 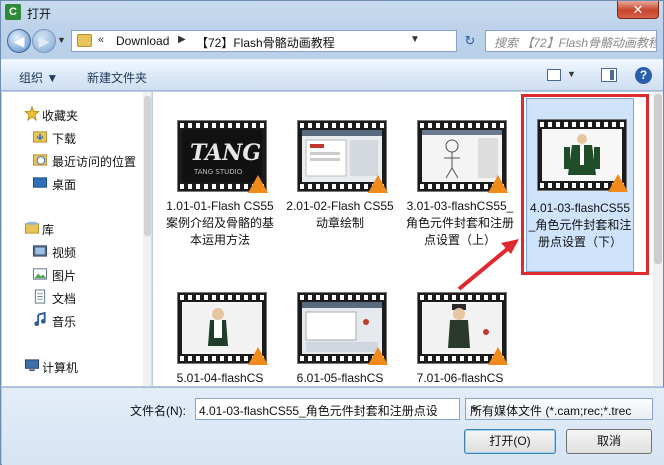 What do you see at coordinates (117, 77) in the screenshot?
I see `new-folder-button: 新建文件夹` at bounding box center [117, 77].